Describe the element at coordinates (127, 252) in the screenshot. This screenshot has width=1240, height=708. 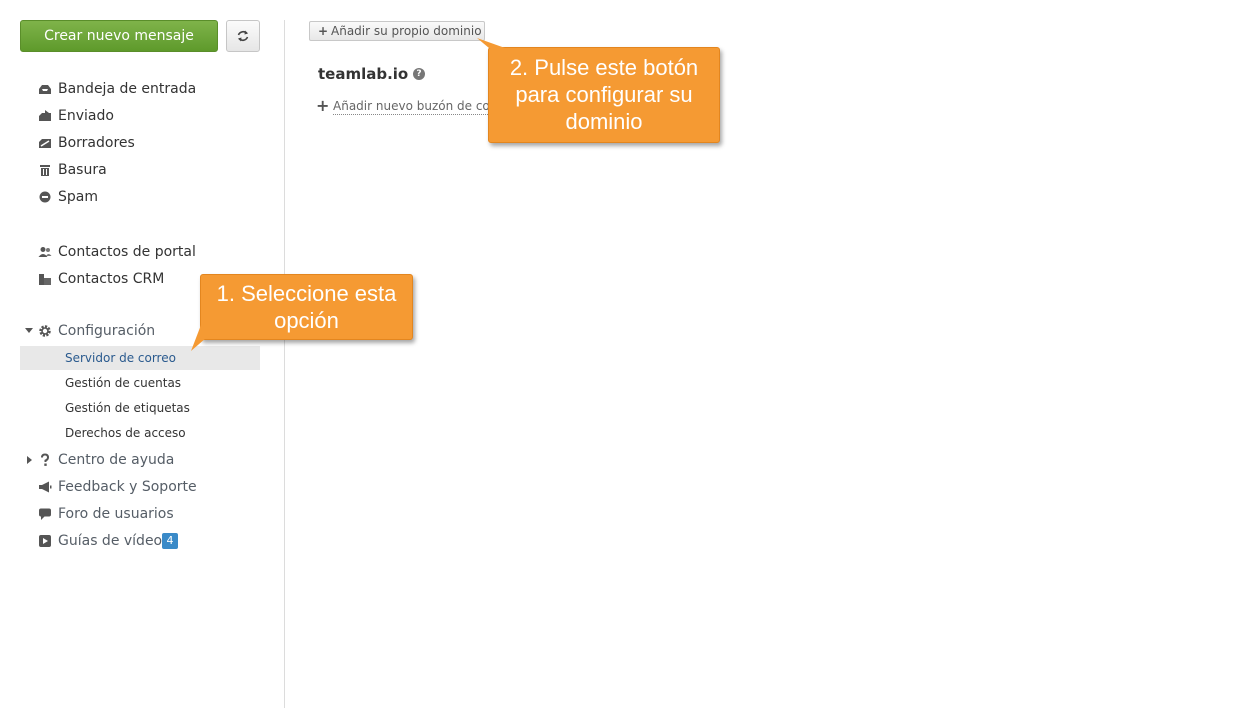
I see `sidebar-item-label: Contactos de portal` at that location.